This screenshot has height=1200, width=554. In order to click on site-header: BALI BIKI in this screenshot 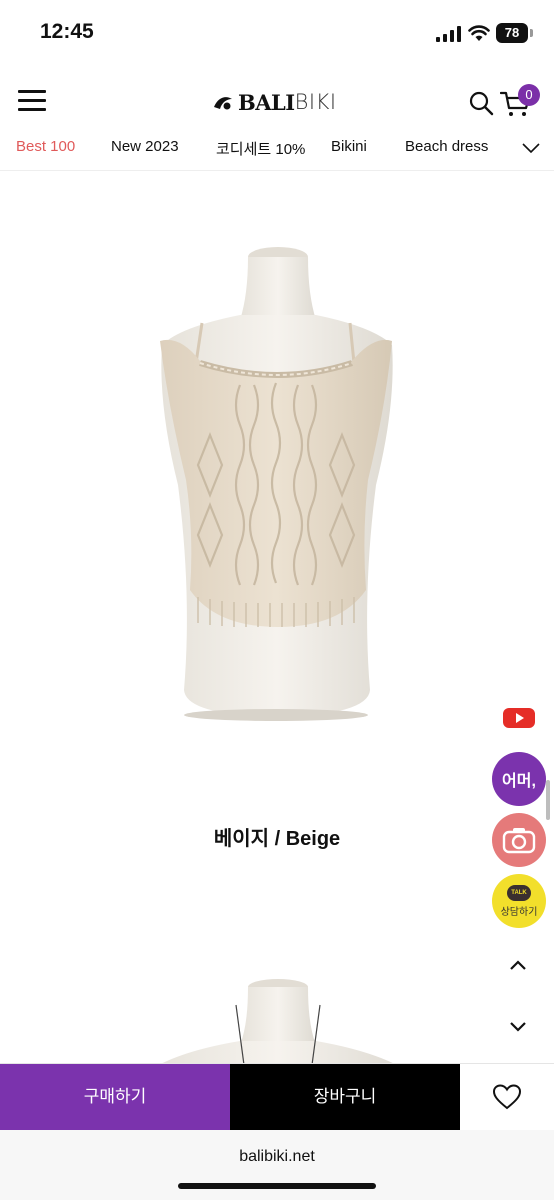, I will do `click(277, 102)`.